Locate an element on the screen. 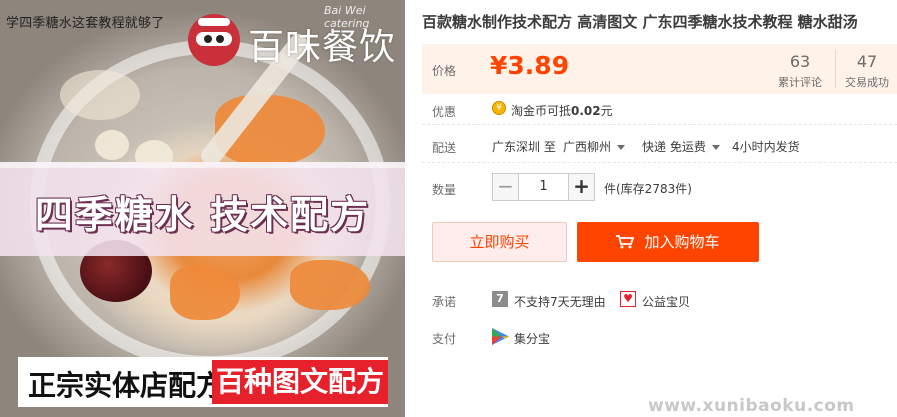  watermark: www.xunibaoku.com is located at coordinates (751, 406).